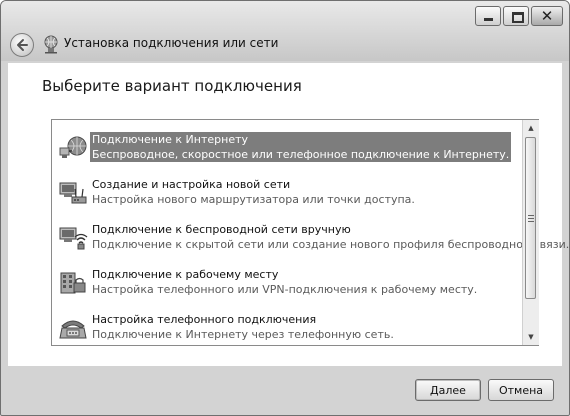  I want to click on back-button, so click(22, 45).